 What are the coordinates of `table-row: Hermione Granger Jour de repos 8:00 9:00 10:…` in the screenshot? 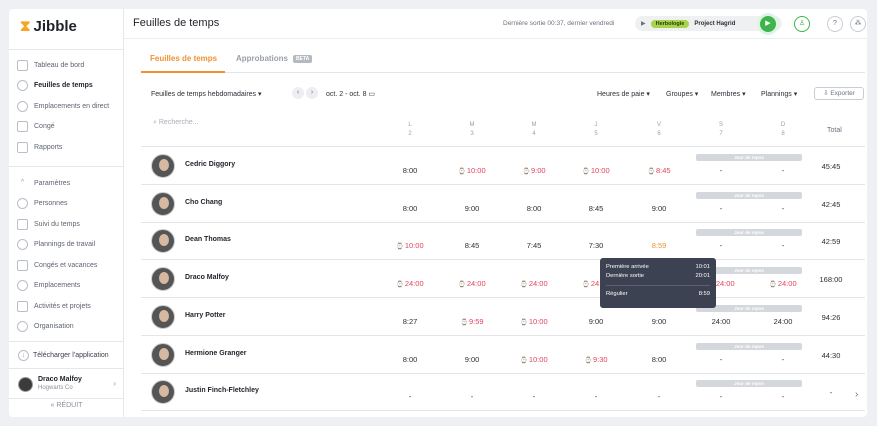 It's located at (503, 355).